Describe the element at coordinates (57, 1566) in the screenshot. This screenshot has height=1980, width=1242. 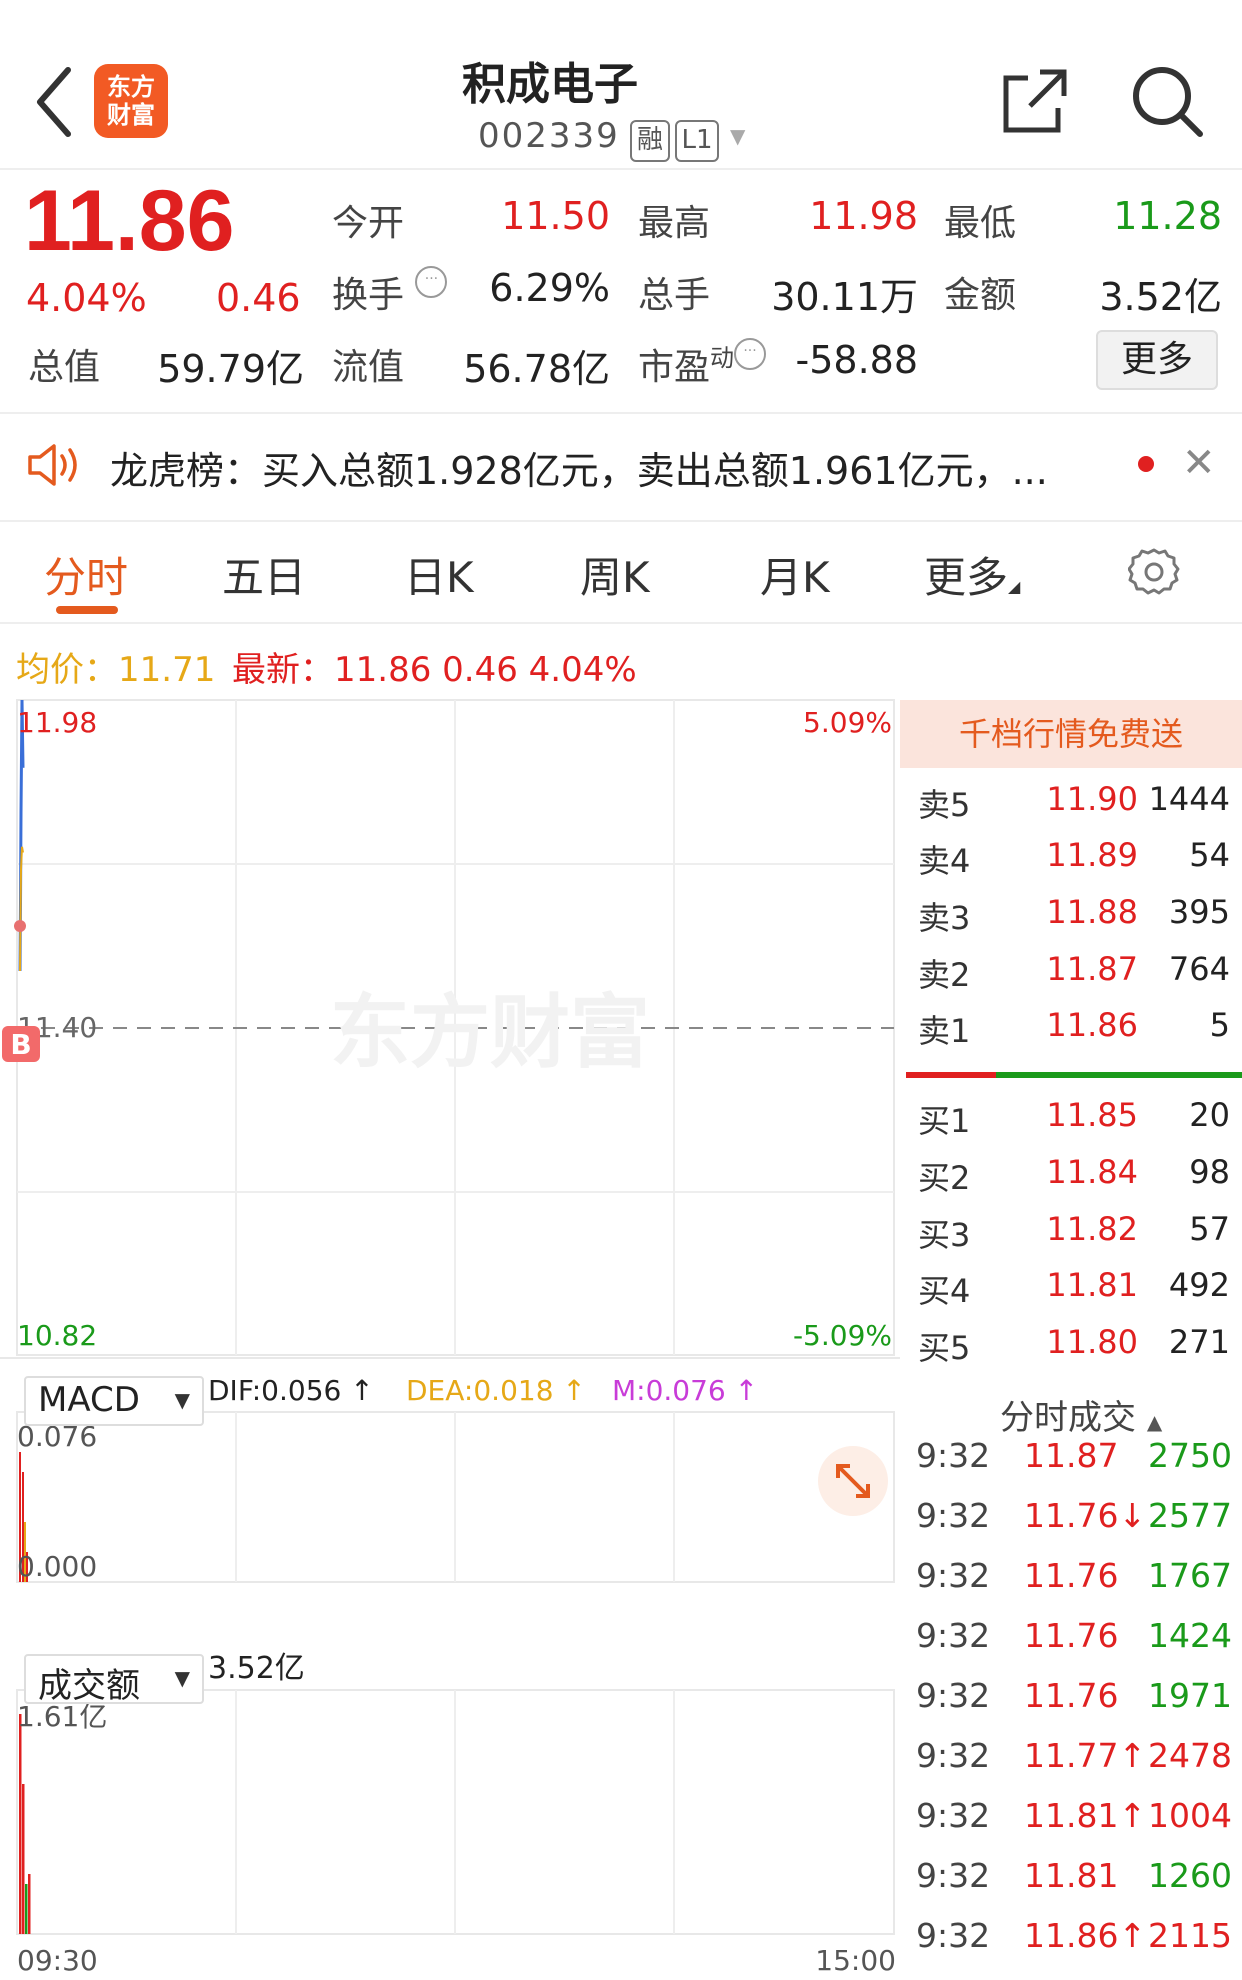
I see `macd-bottom-label: 0.000` at that location.